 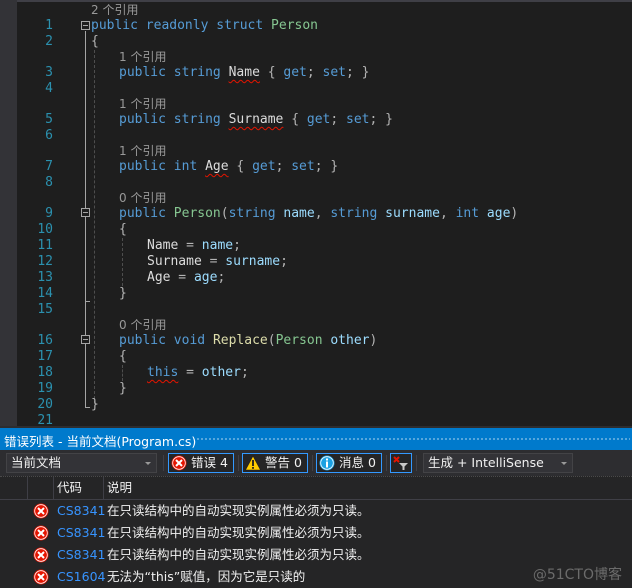 I want to click on info-icon, so click(x=327, y=463).